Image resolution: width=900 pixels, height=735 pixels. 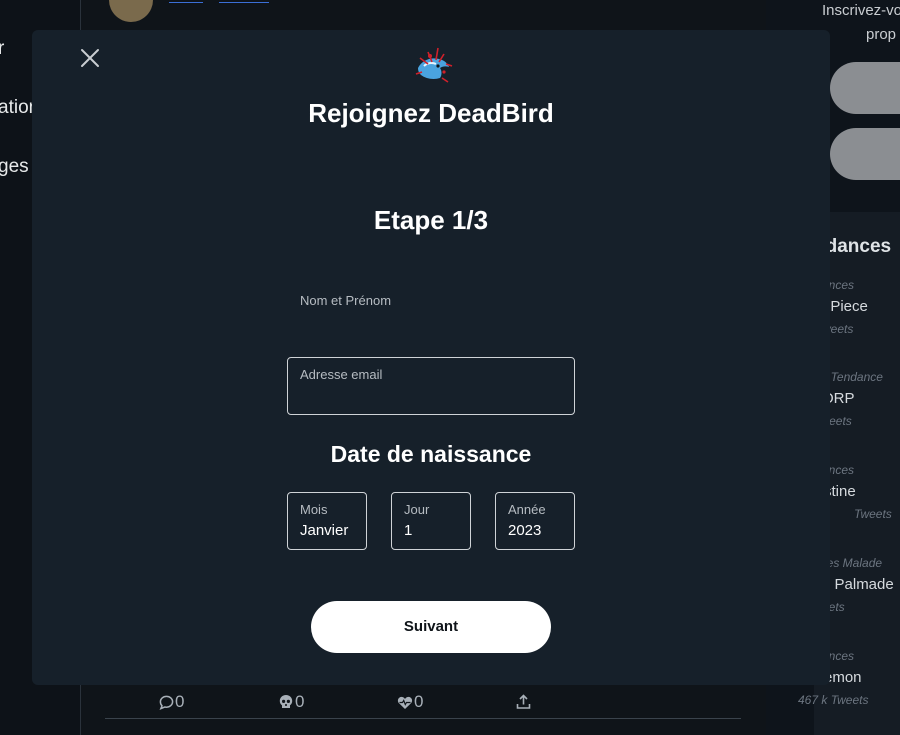 I want to click on close-icon, so click(x=90, y=61).